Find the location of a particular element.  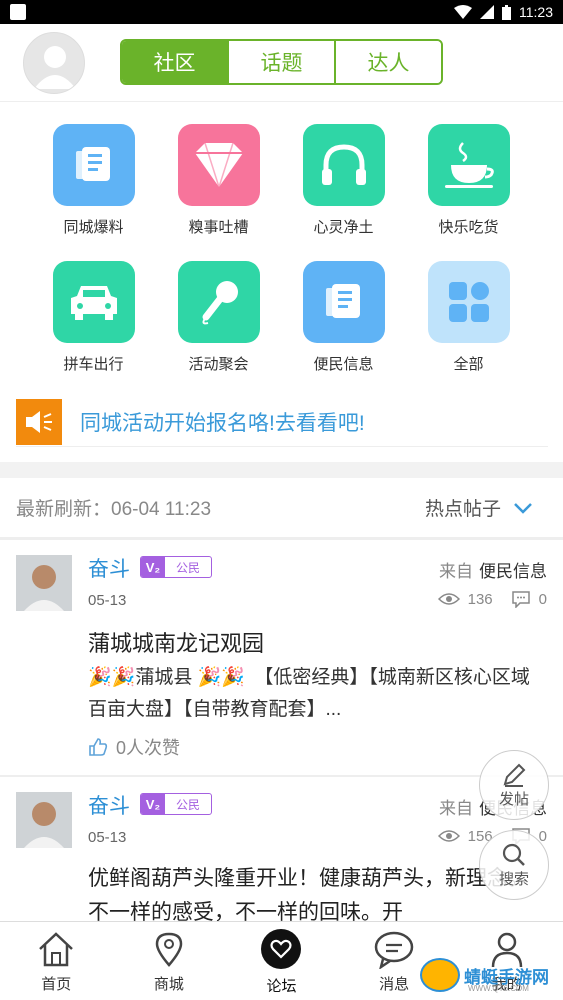

status-time: 11:23 is located at coordinates (536, 12).